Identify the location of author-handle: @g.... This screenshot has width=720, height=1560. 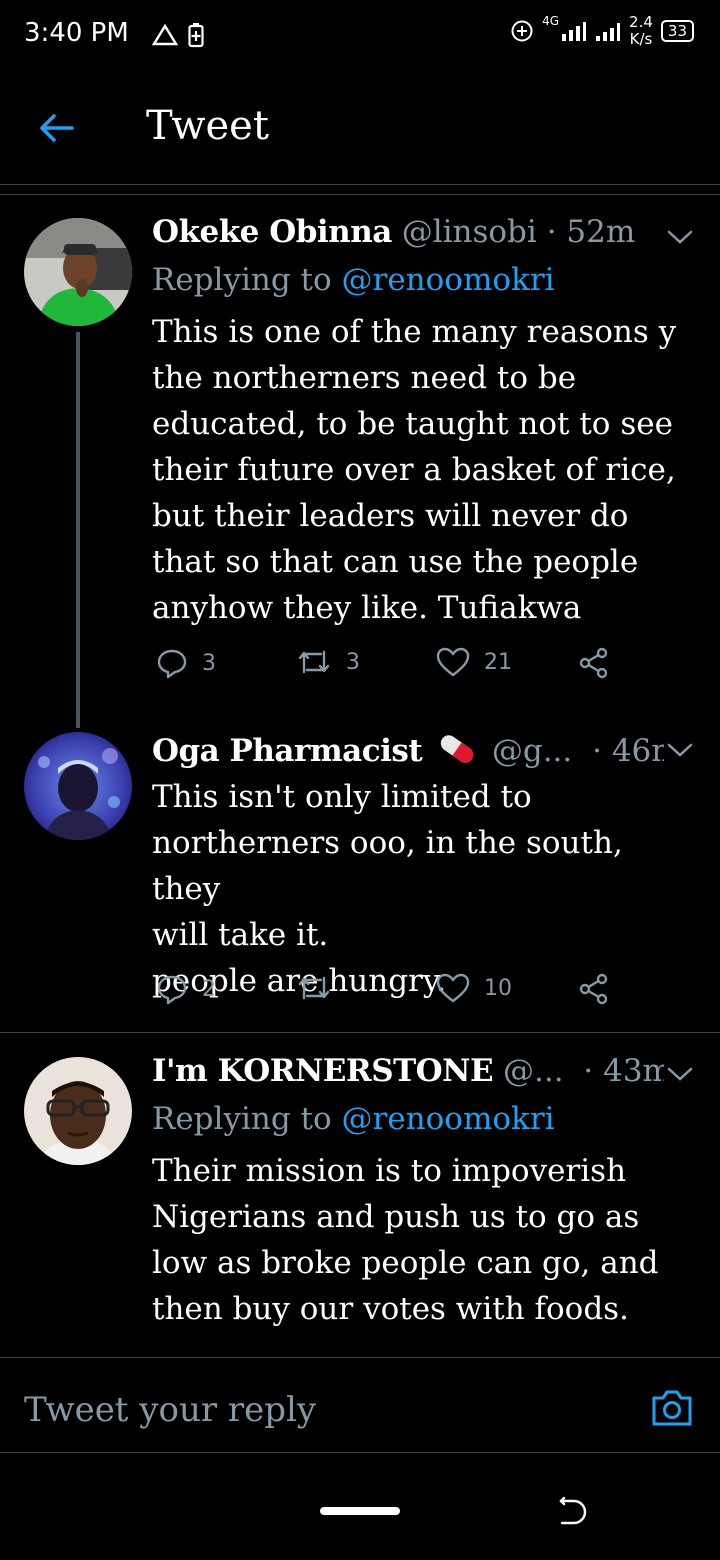
(532, 751).